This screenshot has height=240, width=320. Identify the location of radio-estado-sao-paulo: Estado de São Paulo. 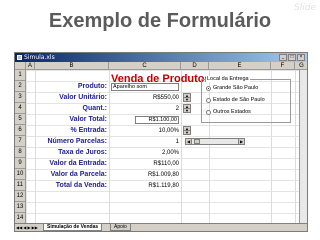
(235, 100).